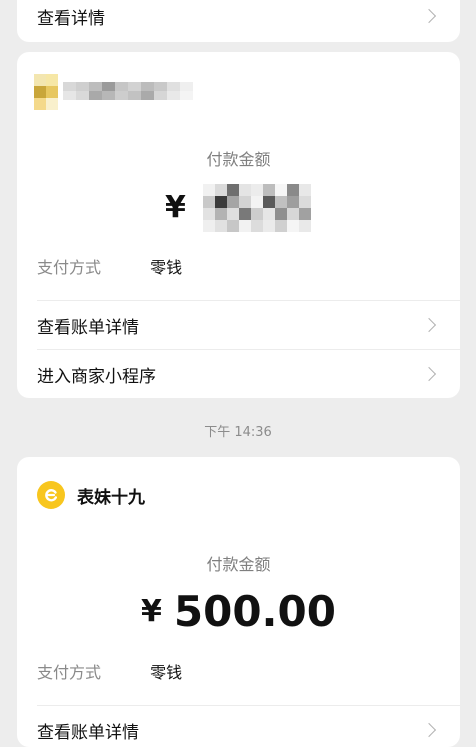 This screenshot has height=747, width=476. I want to click on merchant-name-obscured, so click(128, 91).